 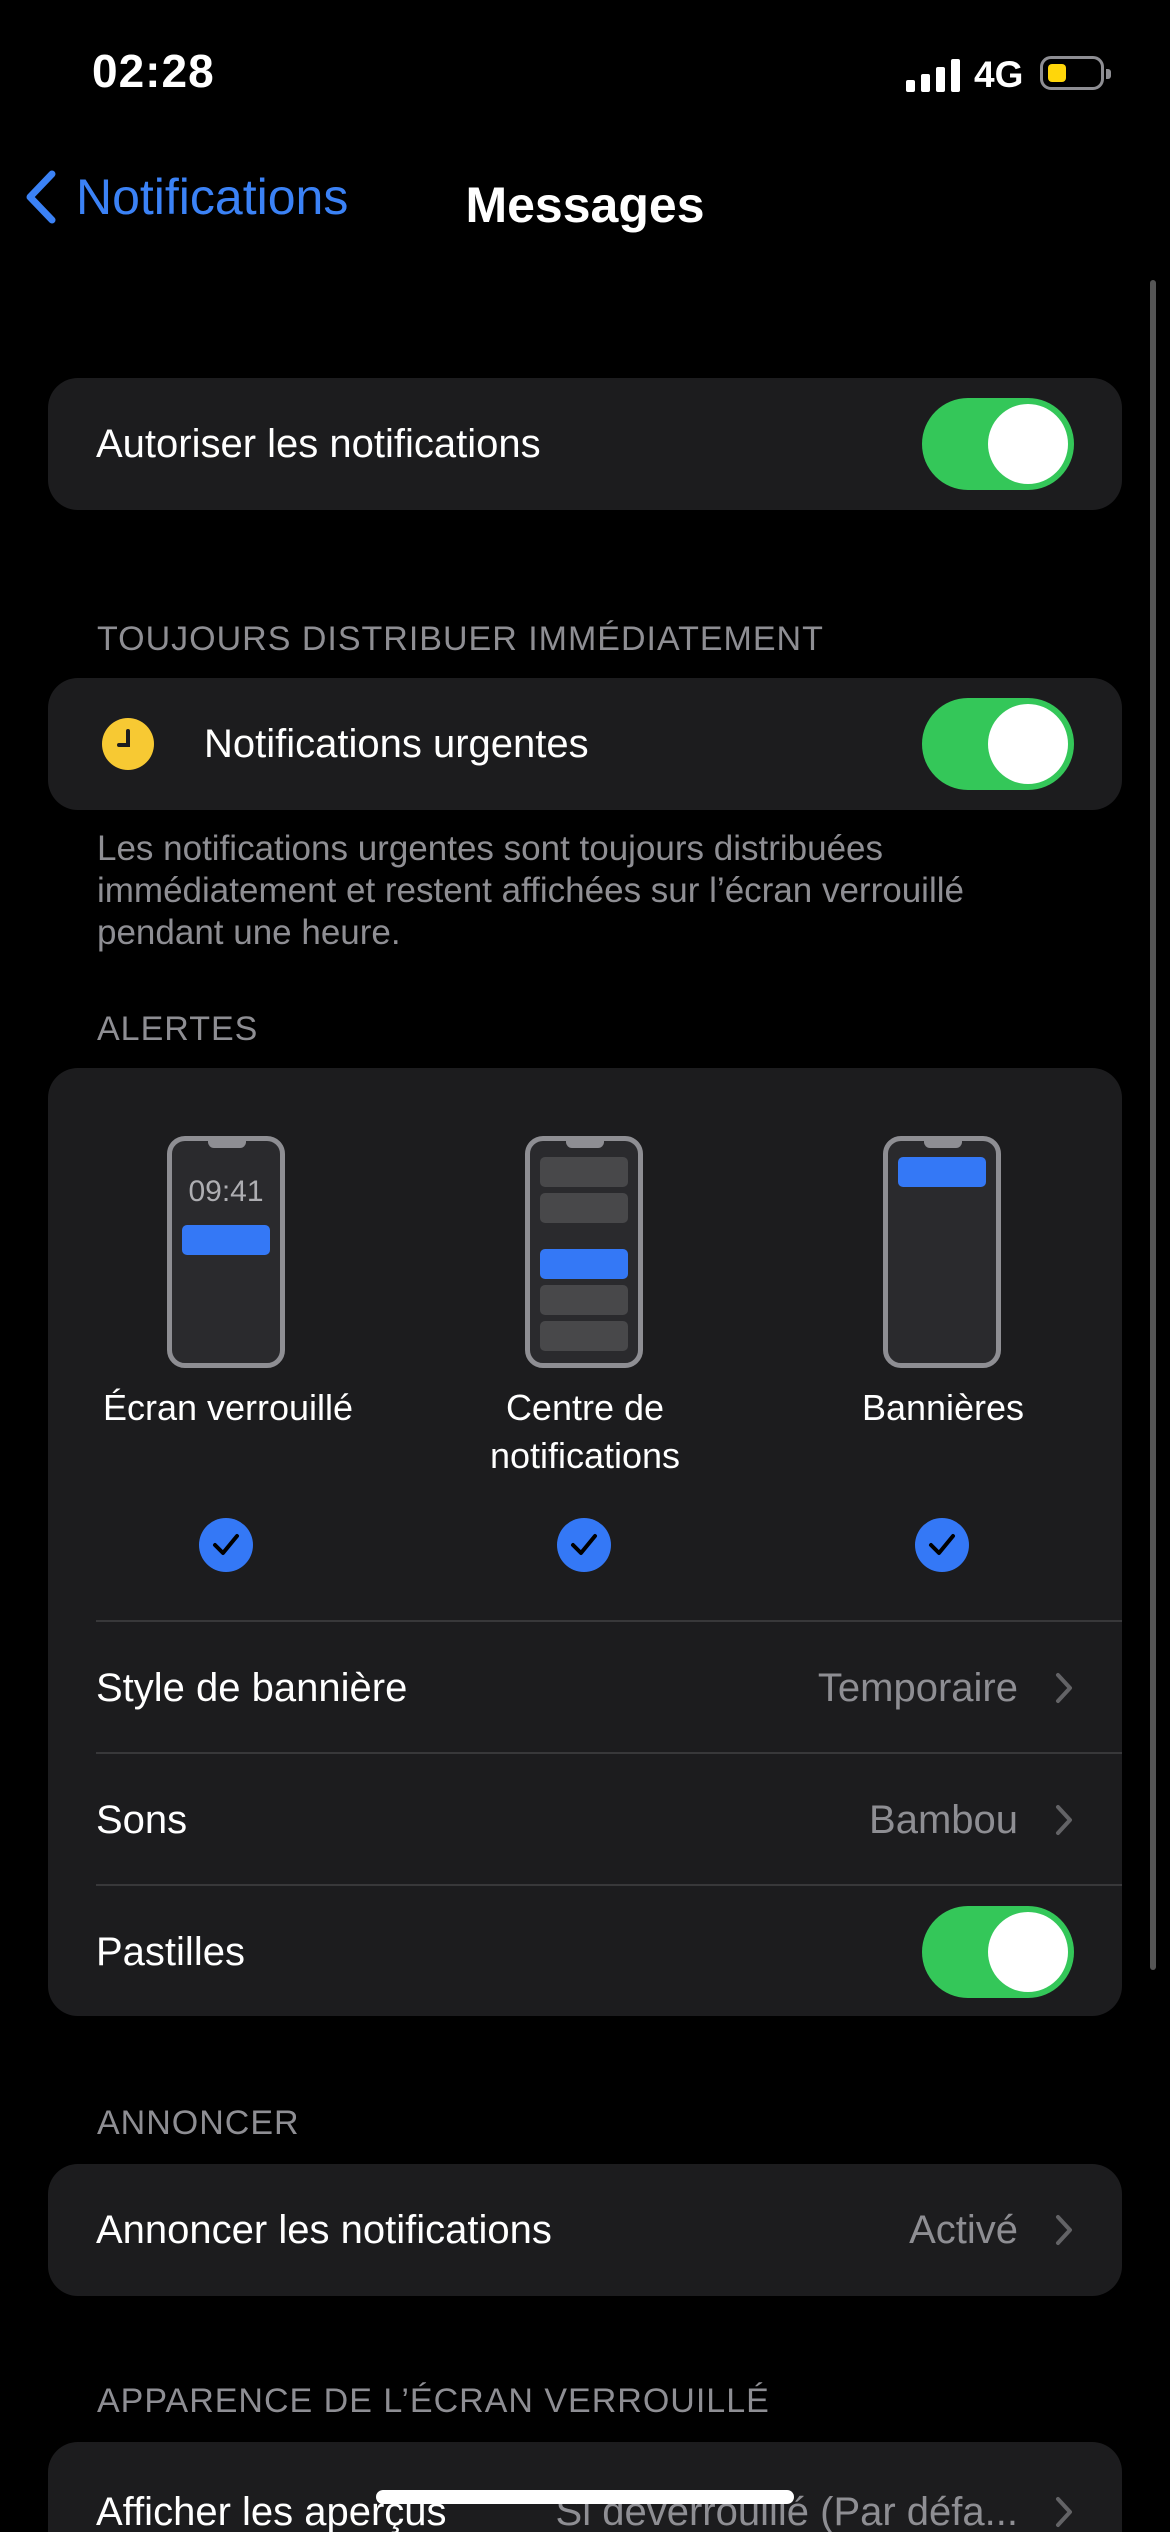 I want to click on sounds-row: Sons Bambou, so click(x=585, y=1820).